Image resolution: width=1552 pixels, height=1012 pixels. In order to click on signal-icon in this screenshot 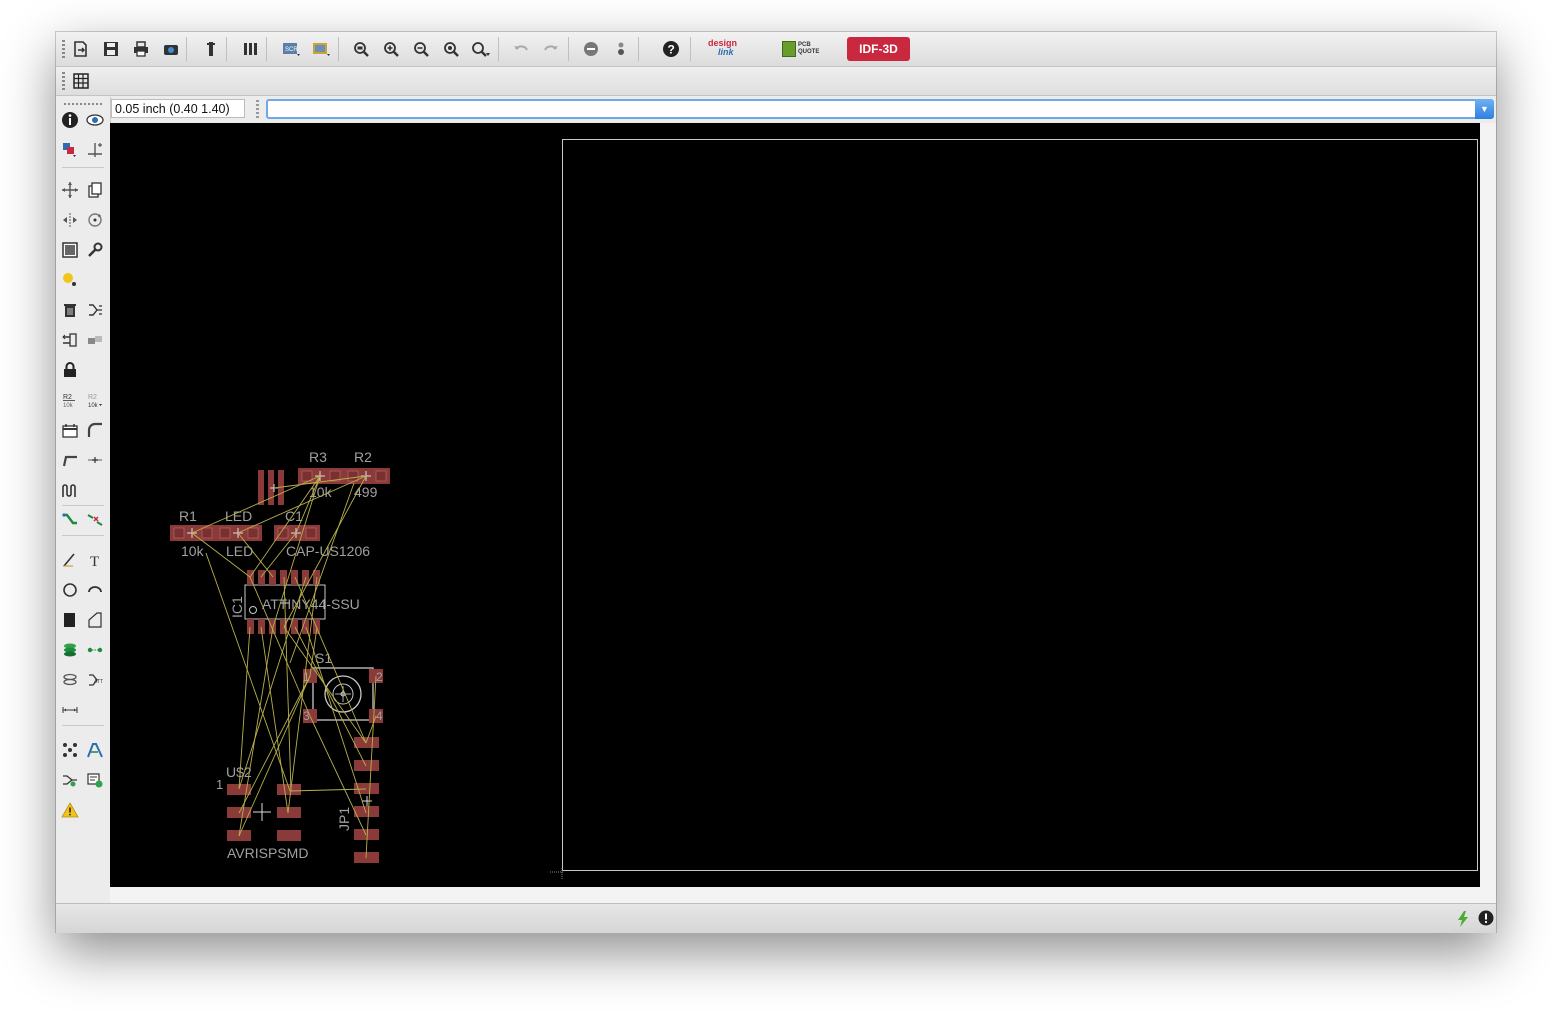, I will do `click(95, 650)`.